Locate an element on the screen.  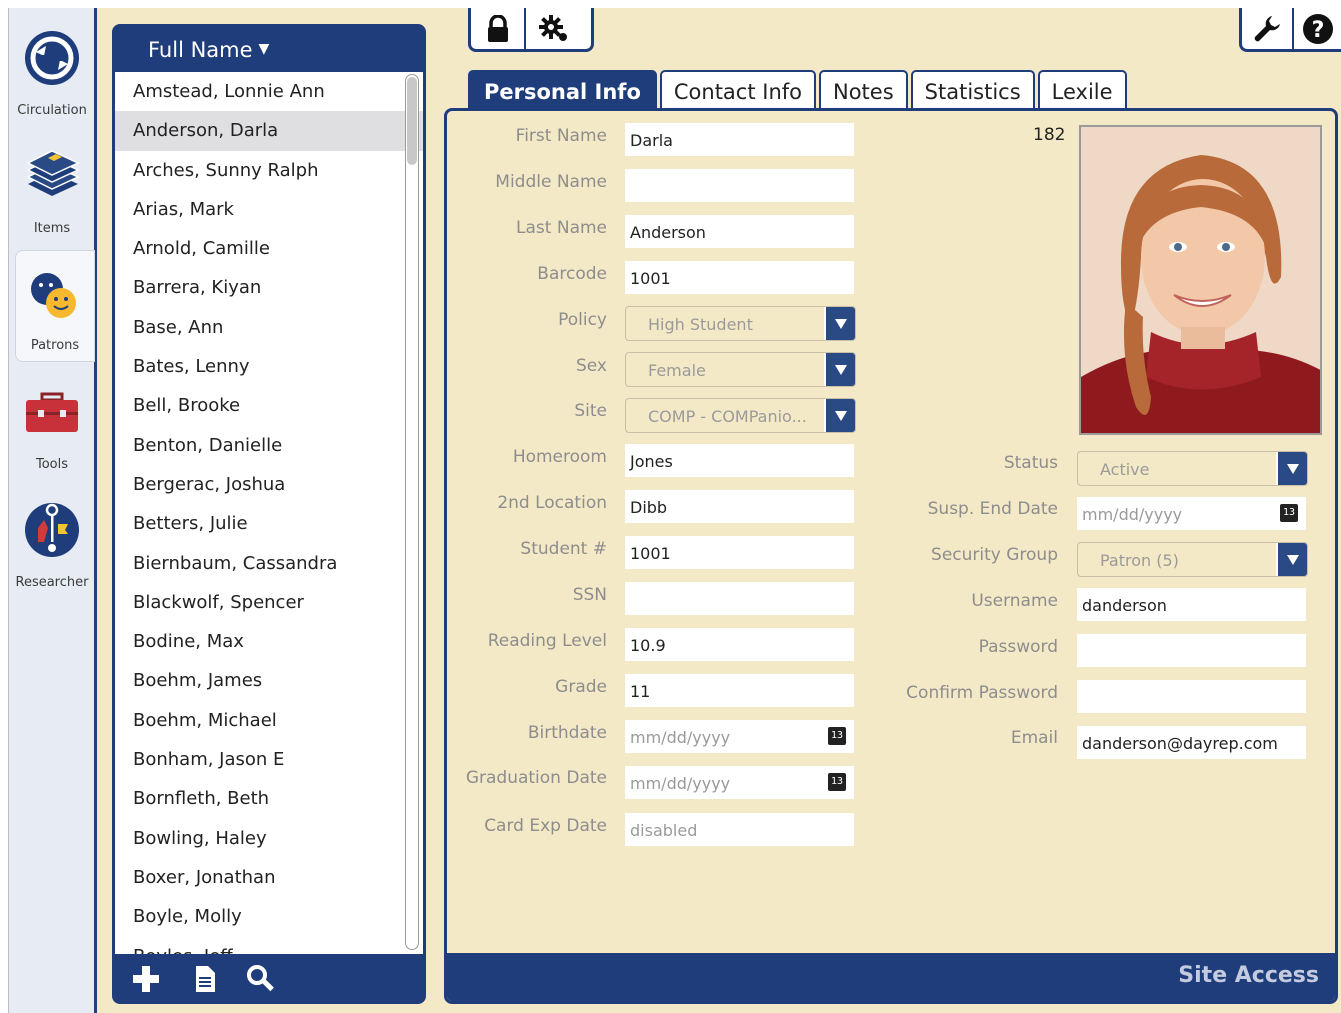
patron-list-item: Boyles, Jeff is located at coordinates (269, 945).